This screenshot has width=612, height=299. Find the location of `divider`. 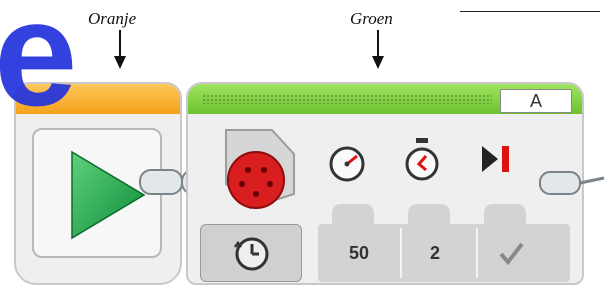

divider is located at coordinates (477, 253).